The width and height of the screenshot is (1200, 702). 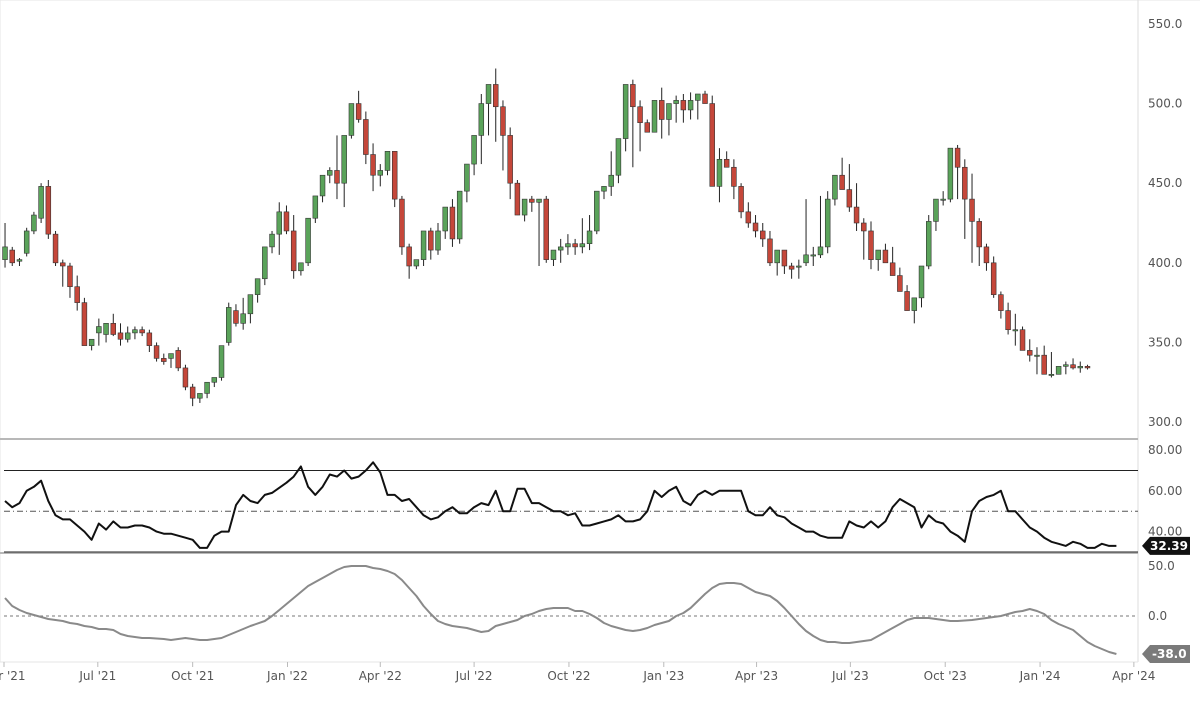 I want to click on x-axis-tick-label: Jul '23, so click(x=850, y=676).